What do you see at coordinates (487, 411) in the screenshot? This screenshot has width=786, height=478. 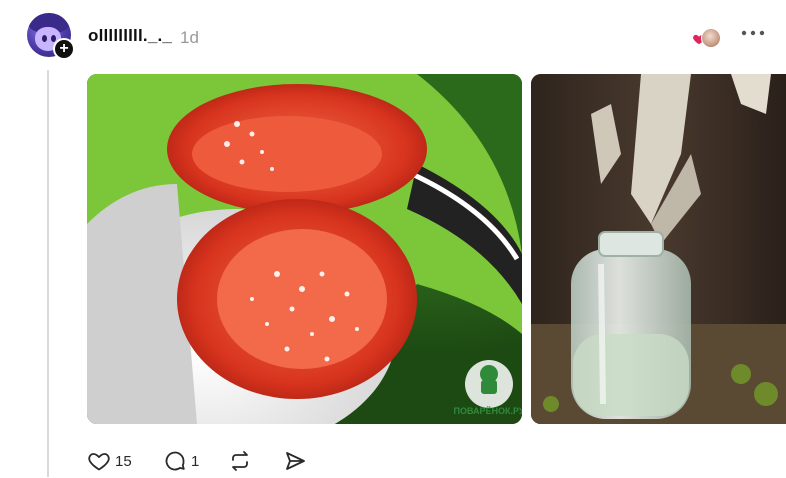 I see `watermark-text: ПОВАРЁНОК.РУ` at bounding box center [487, 411].